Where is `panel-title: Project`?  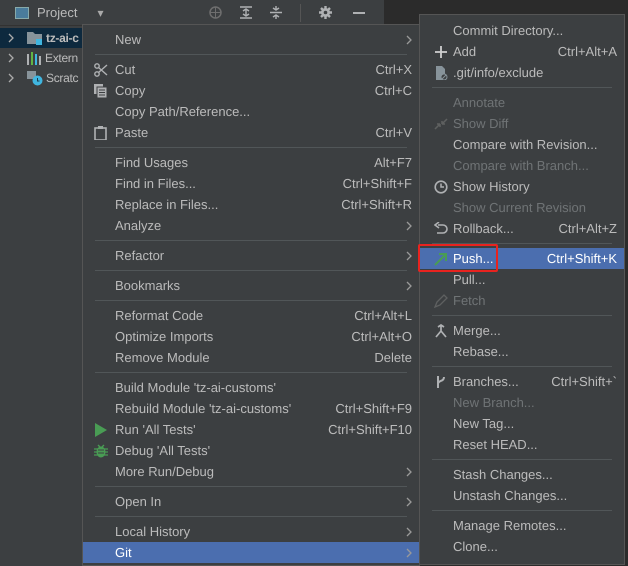
panel-title: Project is located at coordinates (57, 13).